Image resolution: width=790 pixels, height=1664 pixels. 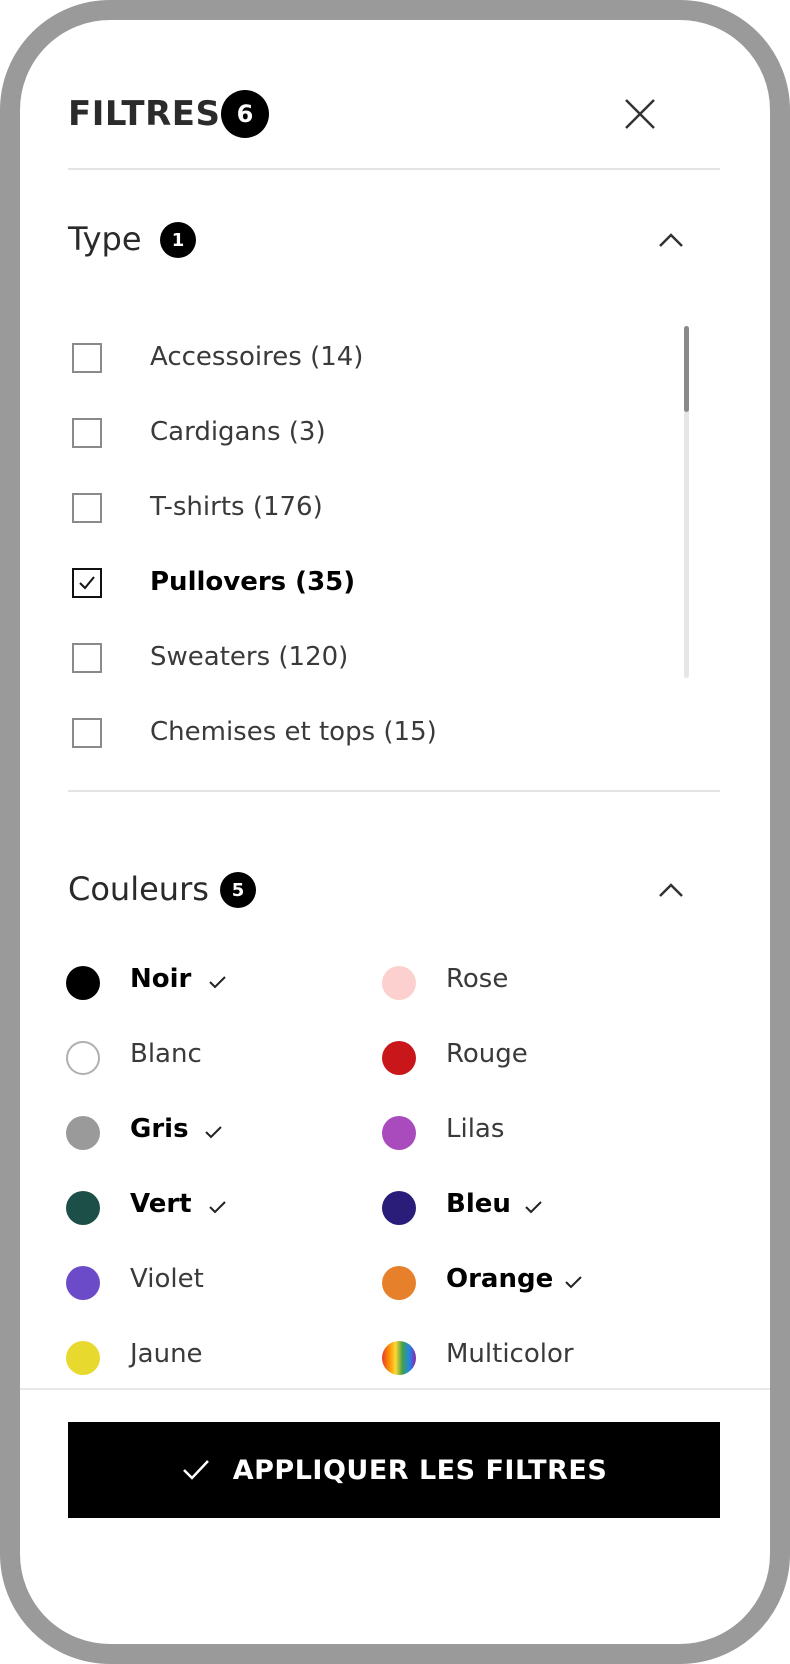 I want to click on type-option-label: T-shirts (176), so click(x=236, y=507).